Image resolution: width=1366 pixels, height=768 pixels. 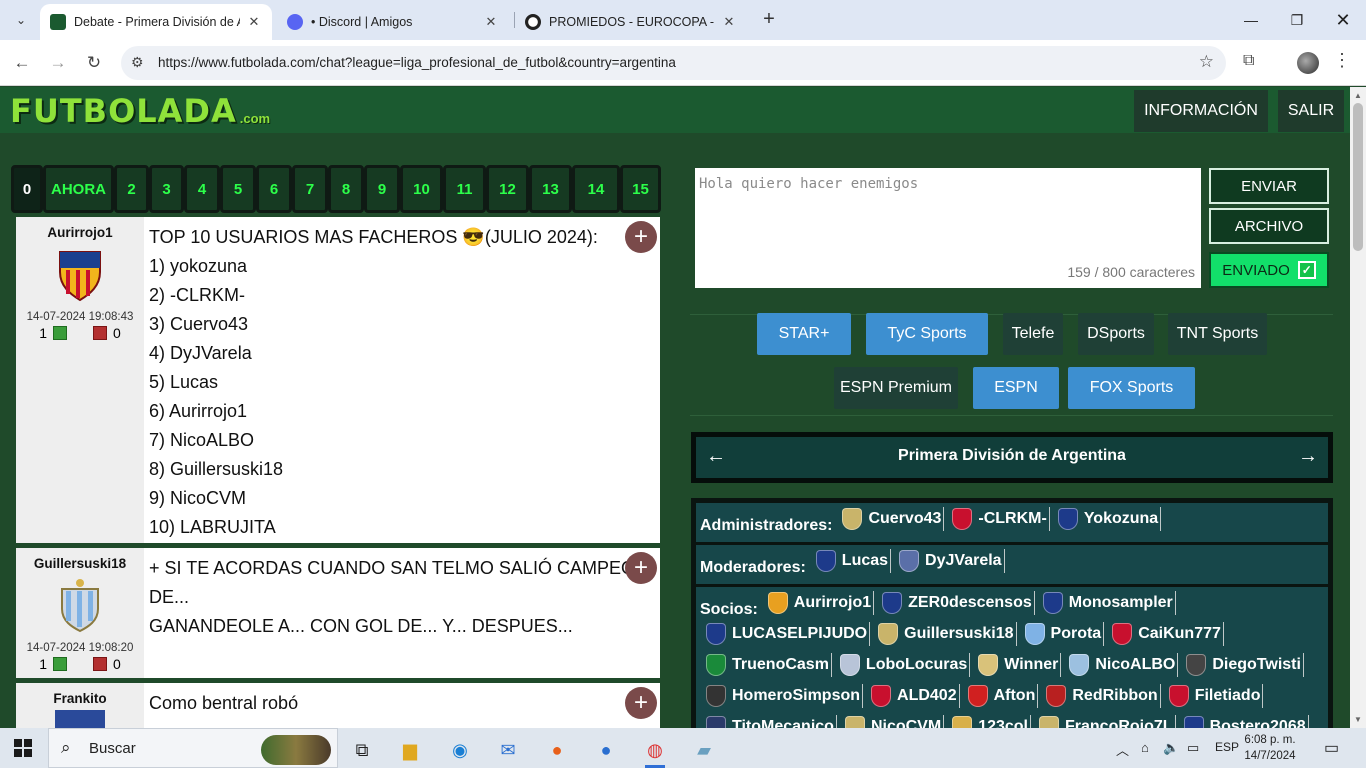 I want to click on new-tab-icon: +, so click(x=769, y=19).